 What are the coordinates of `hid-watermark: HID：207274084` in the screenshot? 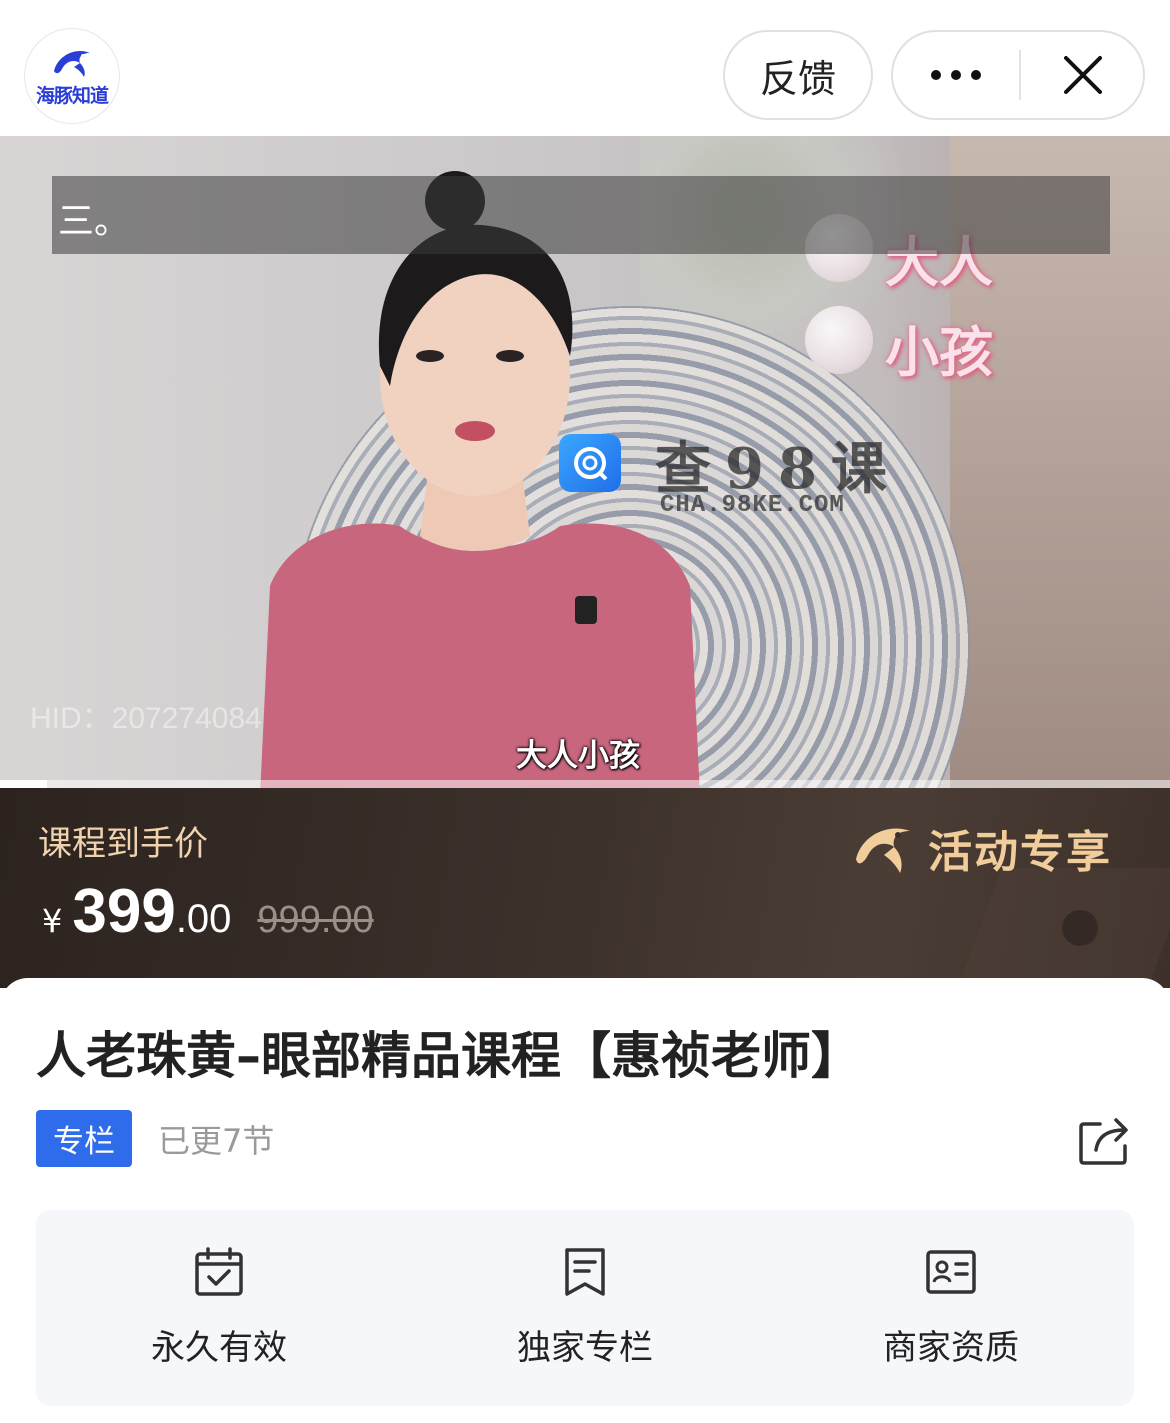 It's located at (146, 718).